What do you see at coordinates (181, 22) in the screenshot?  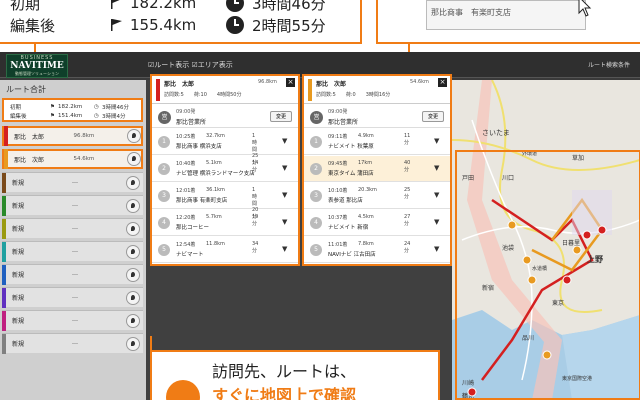 I see `distance-time-comparison-callout: 初期 182.2km 3時間46分 編集後 155.4km 2時間55分` at bounding box center [181, 22].